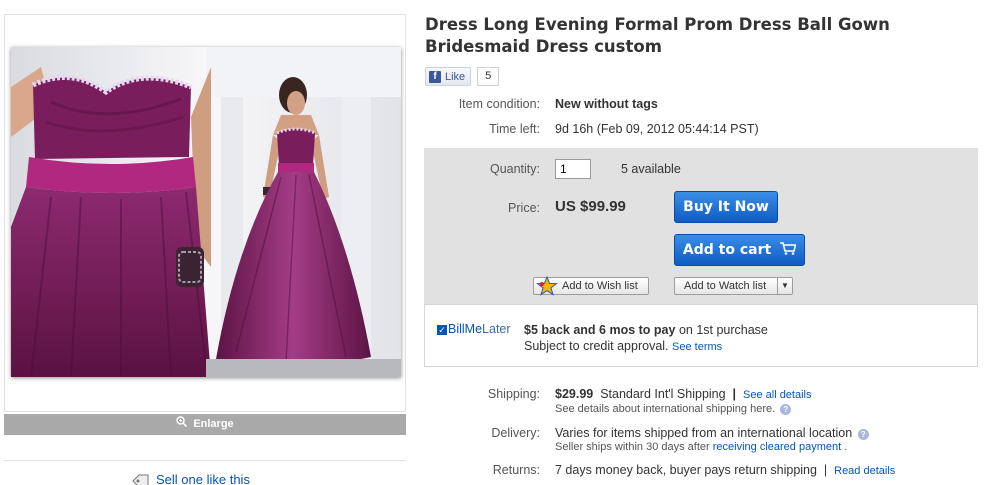  What do you see at coordinates (213, 424) in the screenshot?
I see `enlarge-label: Enlarge` at bounding box center [213, 424].